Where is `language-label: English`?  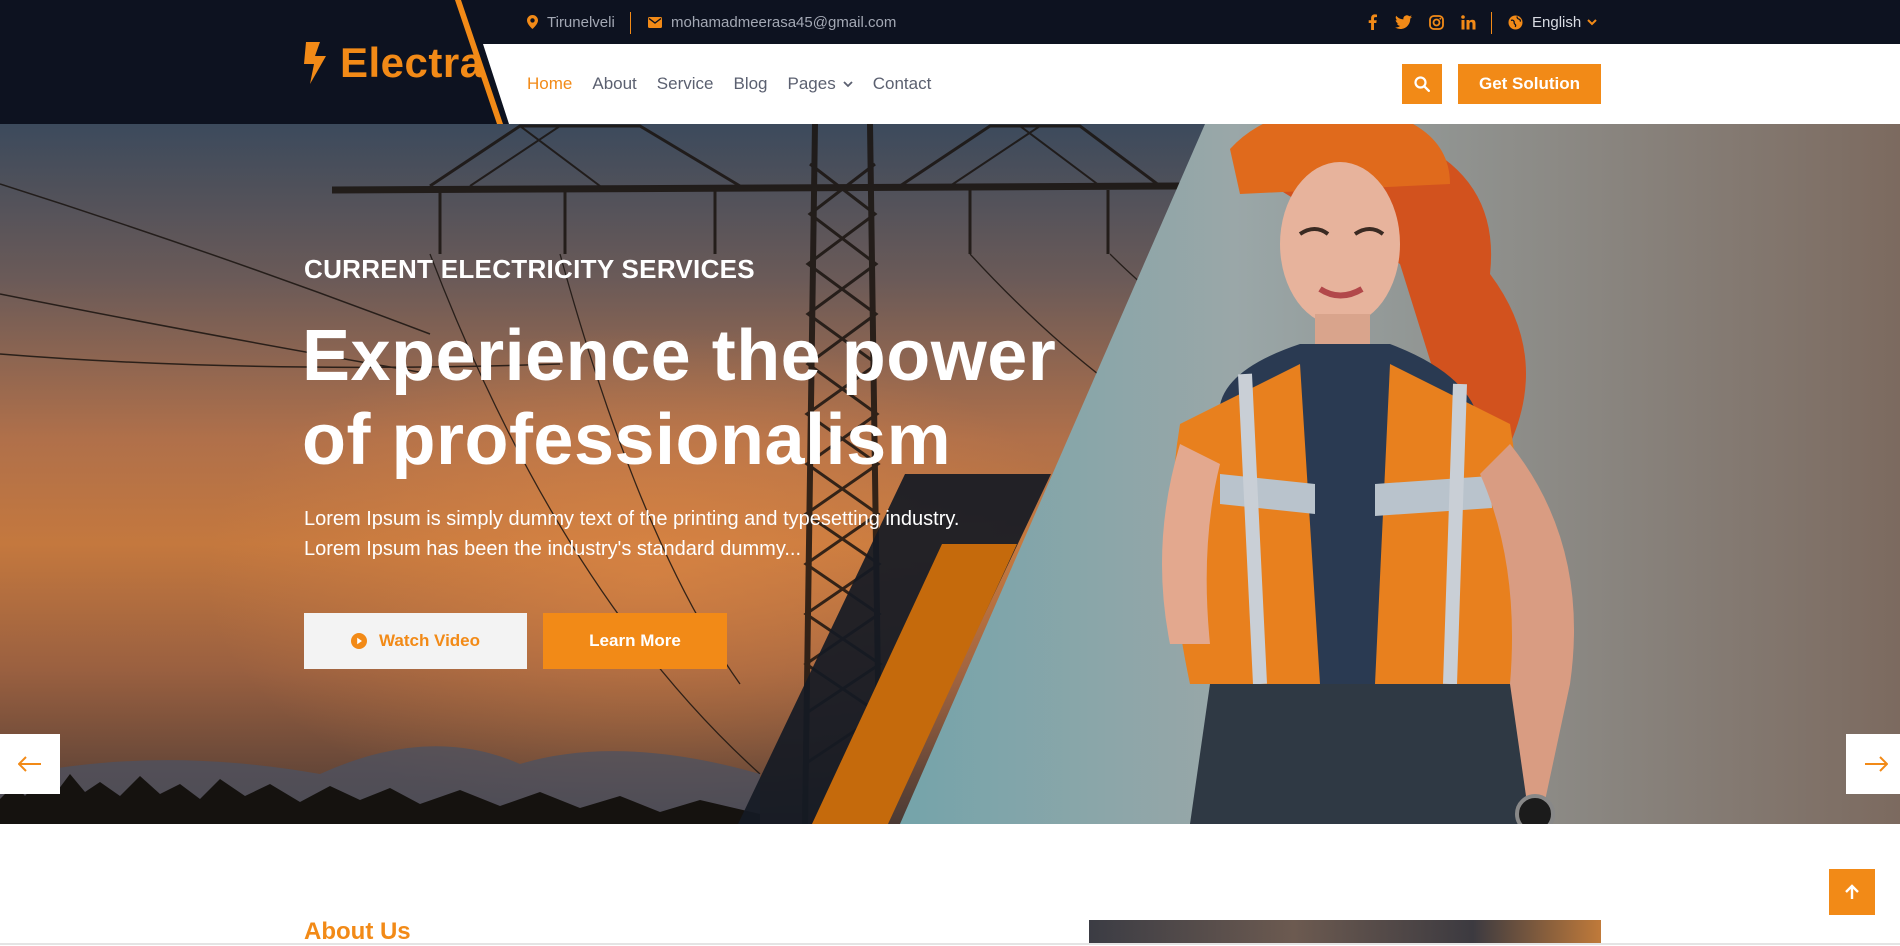 language-label: English is located at coordinates (1556, 22).